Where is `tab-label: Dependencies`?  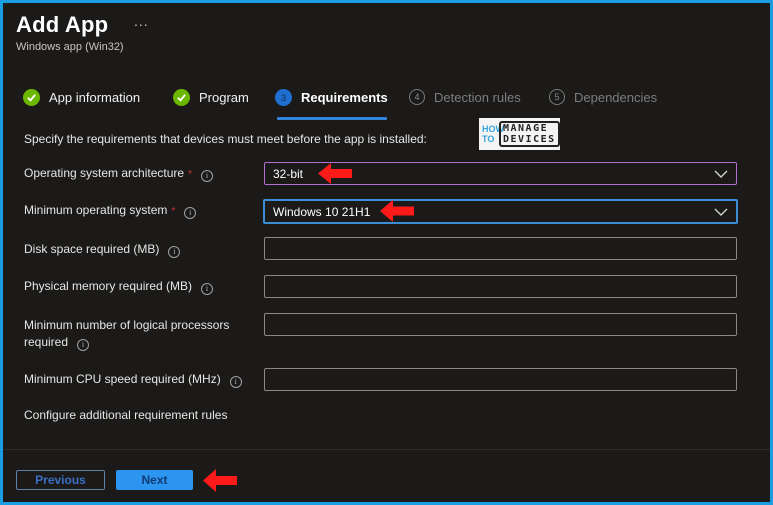 tab-label: Dependencies is located at coordinates (616, 97).